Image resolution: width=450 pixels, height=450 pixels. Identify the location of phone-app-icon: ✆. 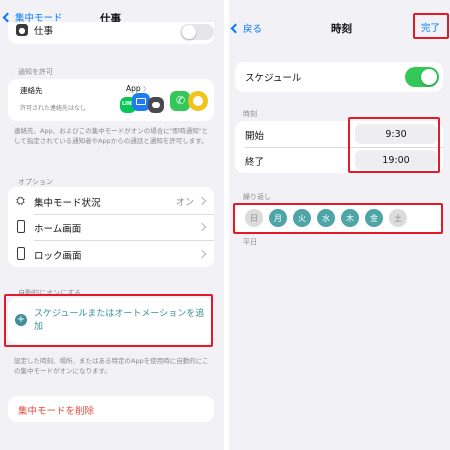
(180, 101).